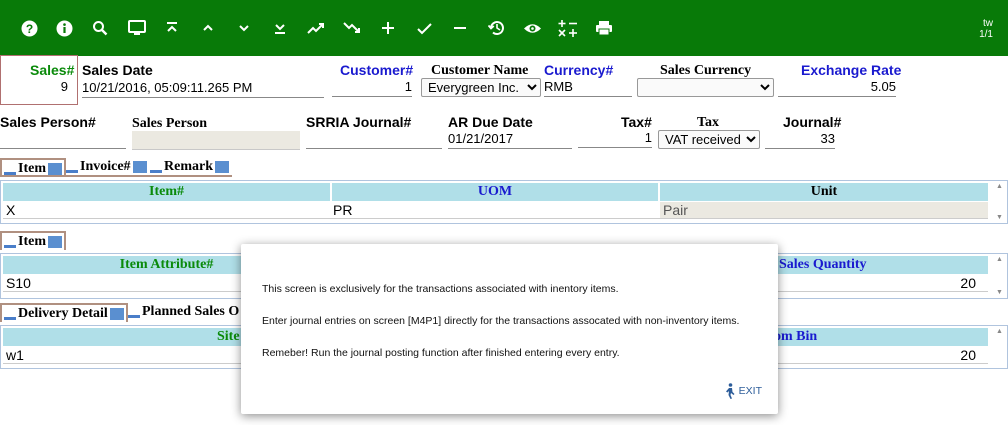  I want to click on tax-select: VAT received, so click(709, 139).